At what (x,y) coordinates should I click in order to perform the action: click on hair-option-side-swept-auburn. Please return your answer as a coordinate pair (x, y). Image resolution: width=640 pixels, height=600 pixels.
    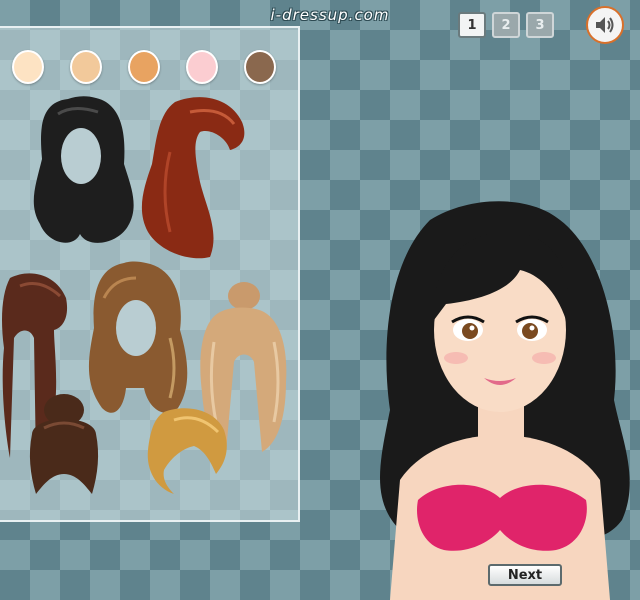
    Looking at the image, I should click on (194, 179).